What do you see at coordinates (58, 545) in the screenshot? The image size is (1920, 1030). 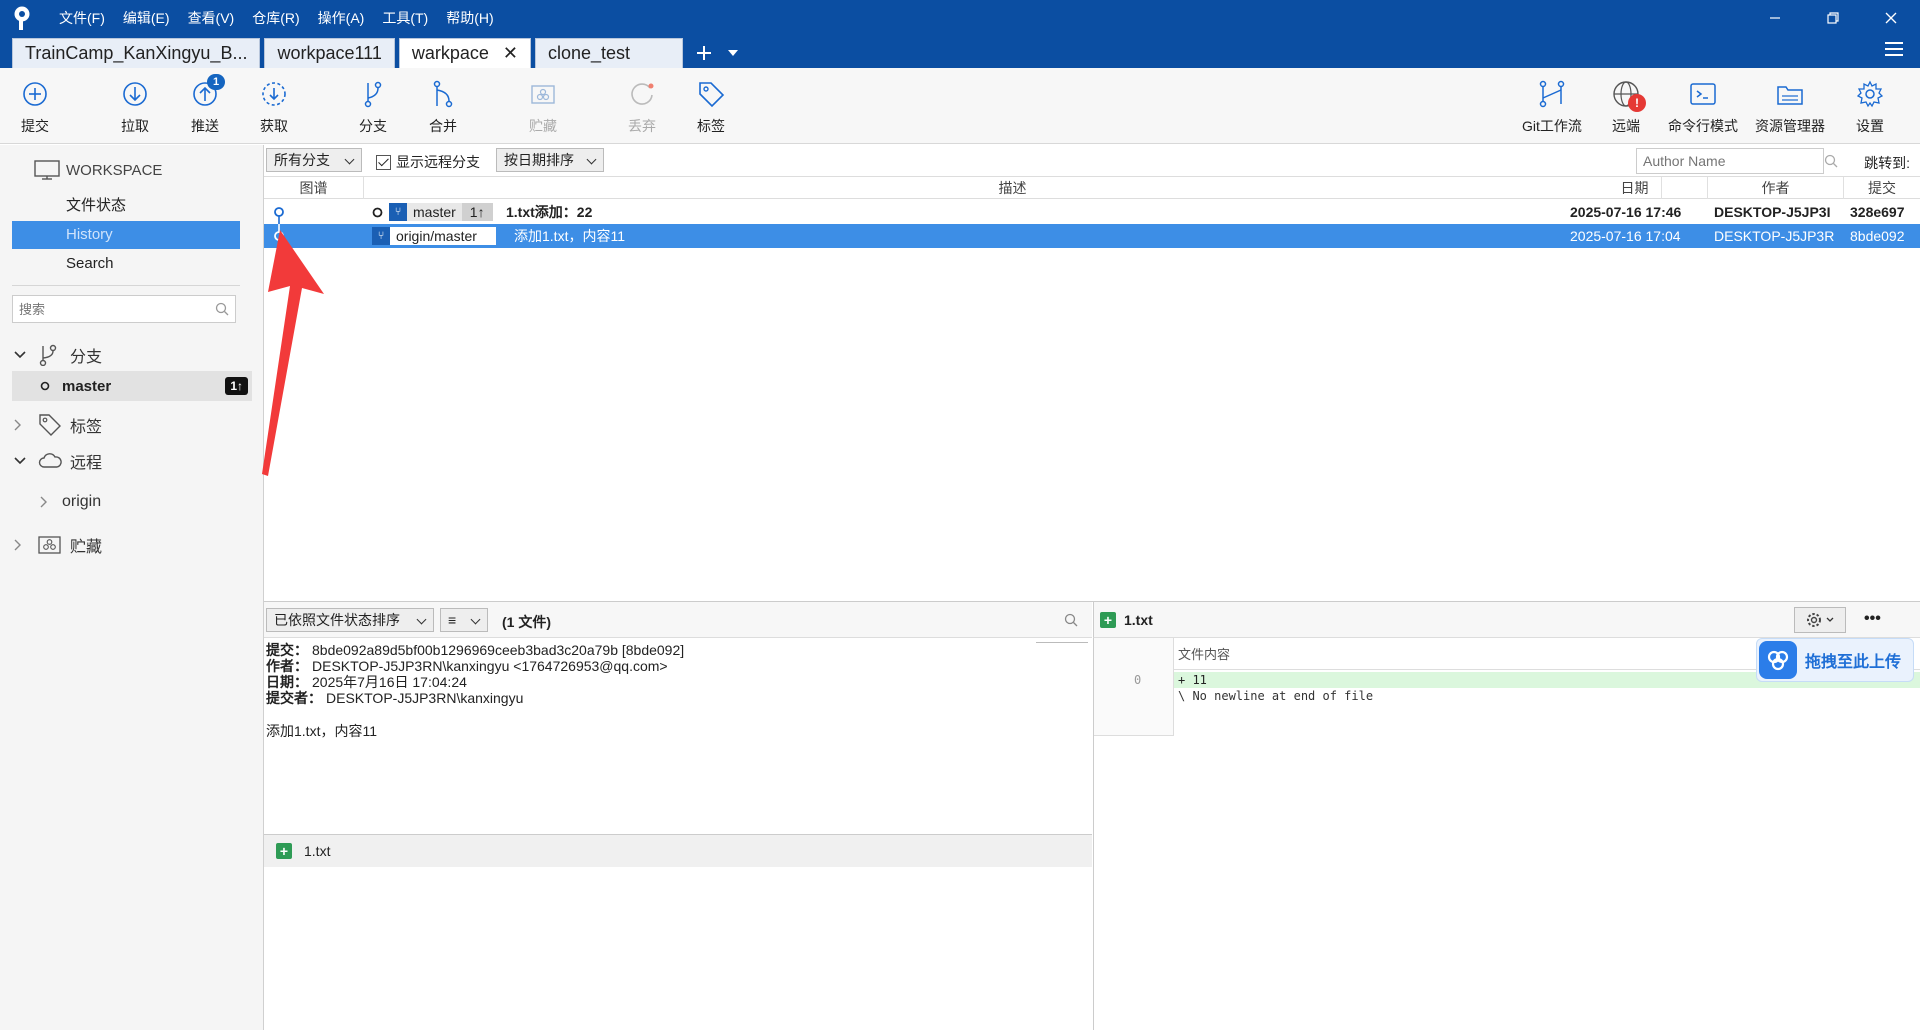 I see `stashes-section-header: 贮藏` at bounding box center [58, 545].